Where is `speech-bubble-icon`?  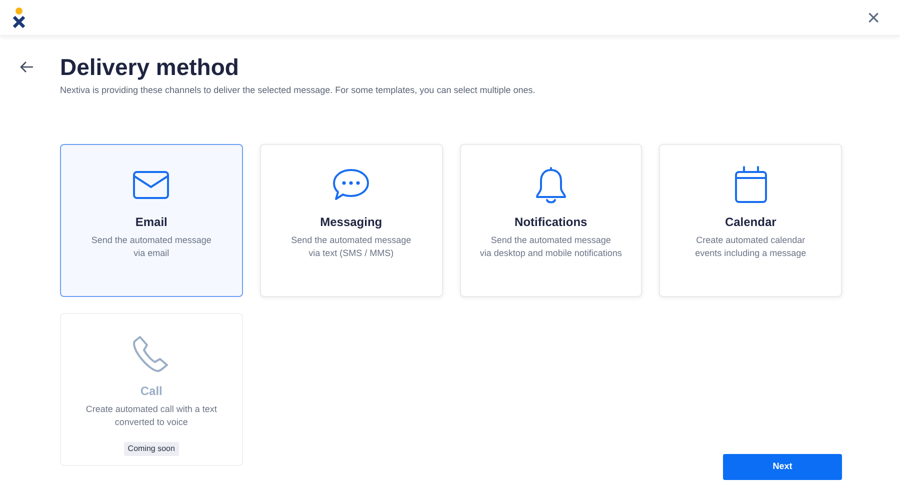 speech-bubble-icon is located at coordinates (351, 185).